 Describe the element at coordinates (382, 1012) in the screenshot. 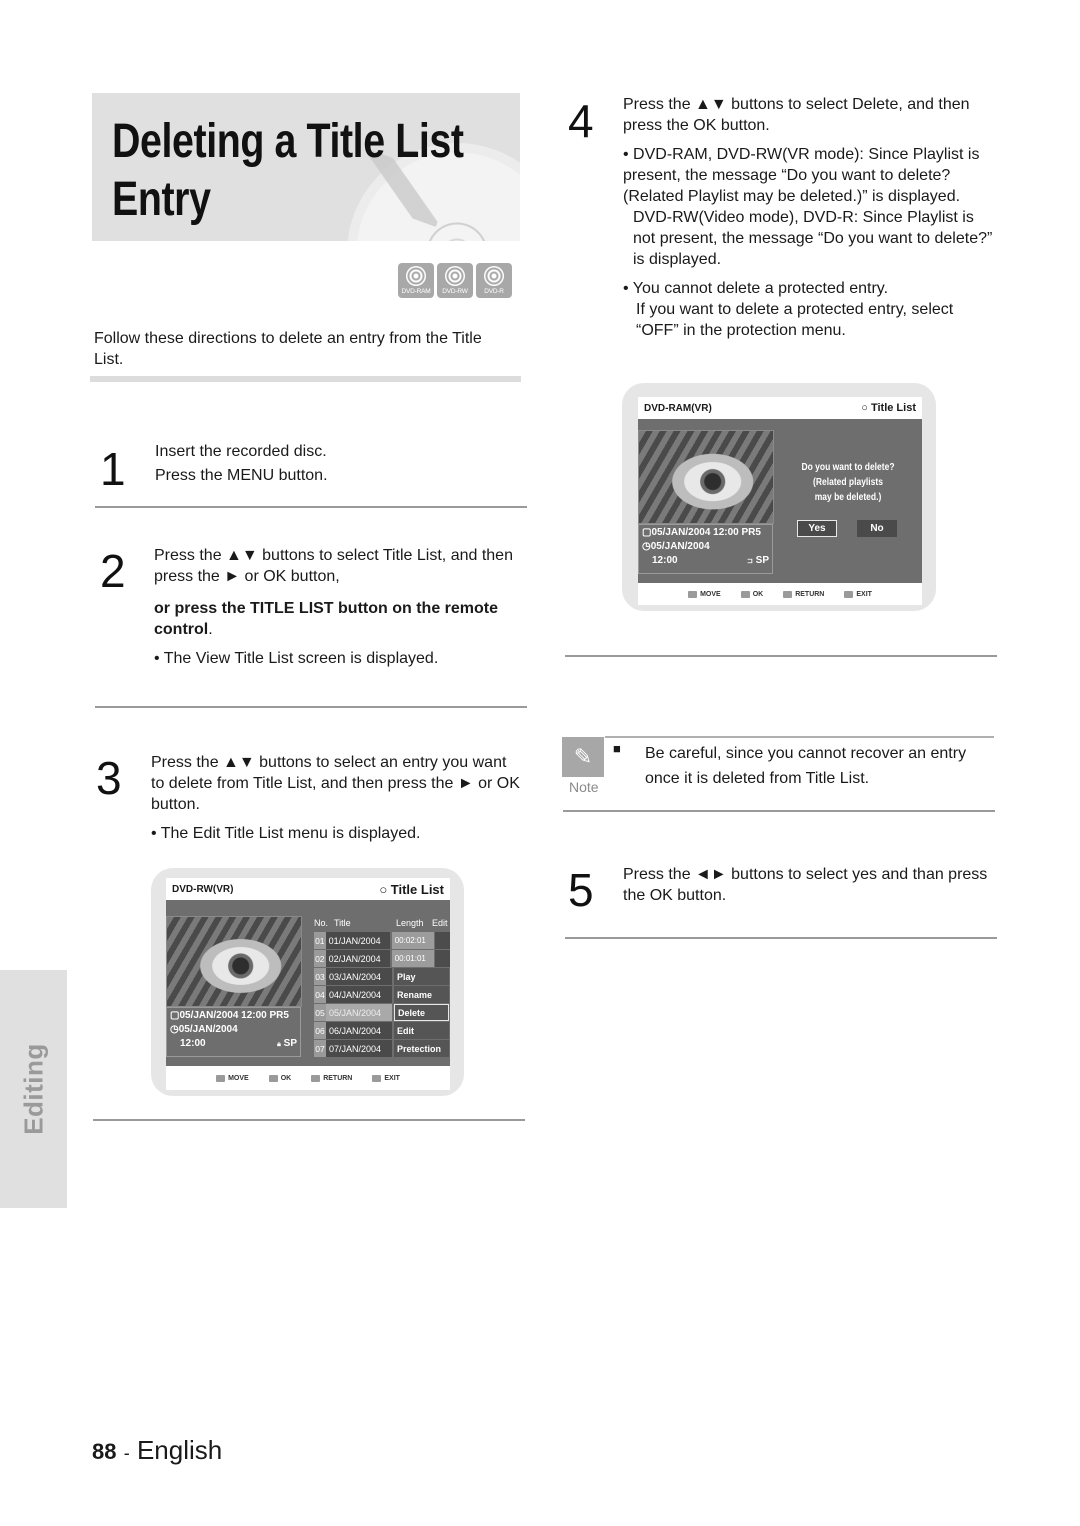

I see `table-row-selected: 05 05/JAN/2004 Delete` at that location.